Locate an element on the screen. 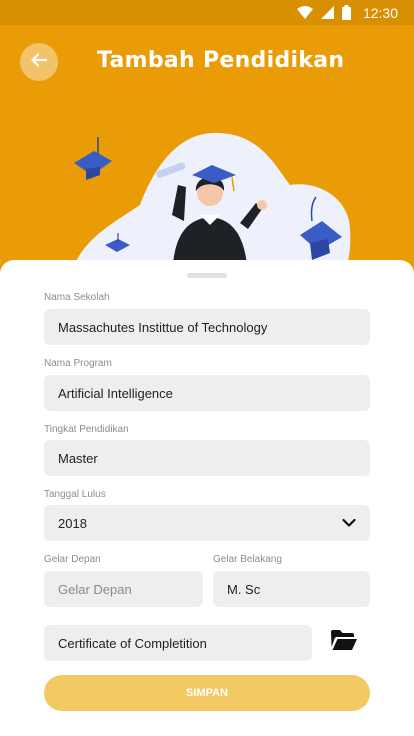 This screenshot has width=414, height=736. page-title: Tambah Pendidikan is located at coordinates (221, 60).